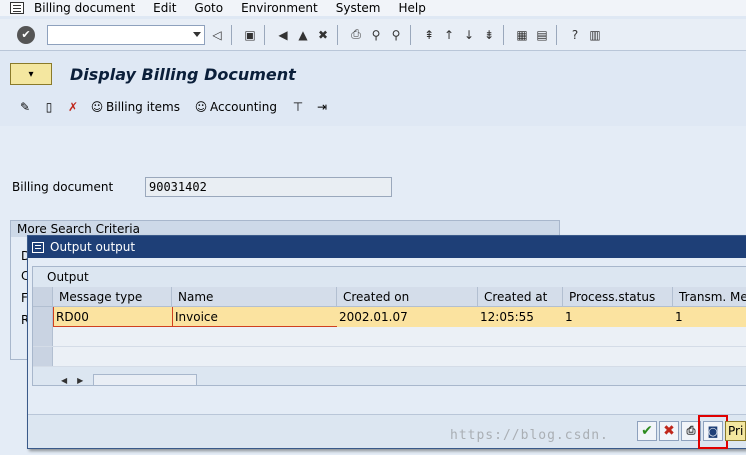 The width and height of the screenshot is (746, 455). Describe the element at coordinates (507, 317) in the screenshot. I see `created-at-cell: 12:05:55` at that location.